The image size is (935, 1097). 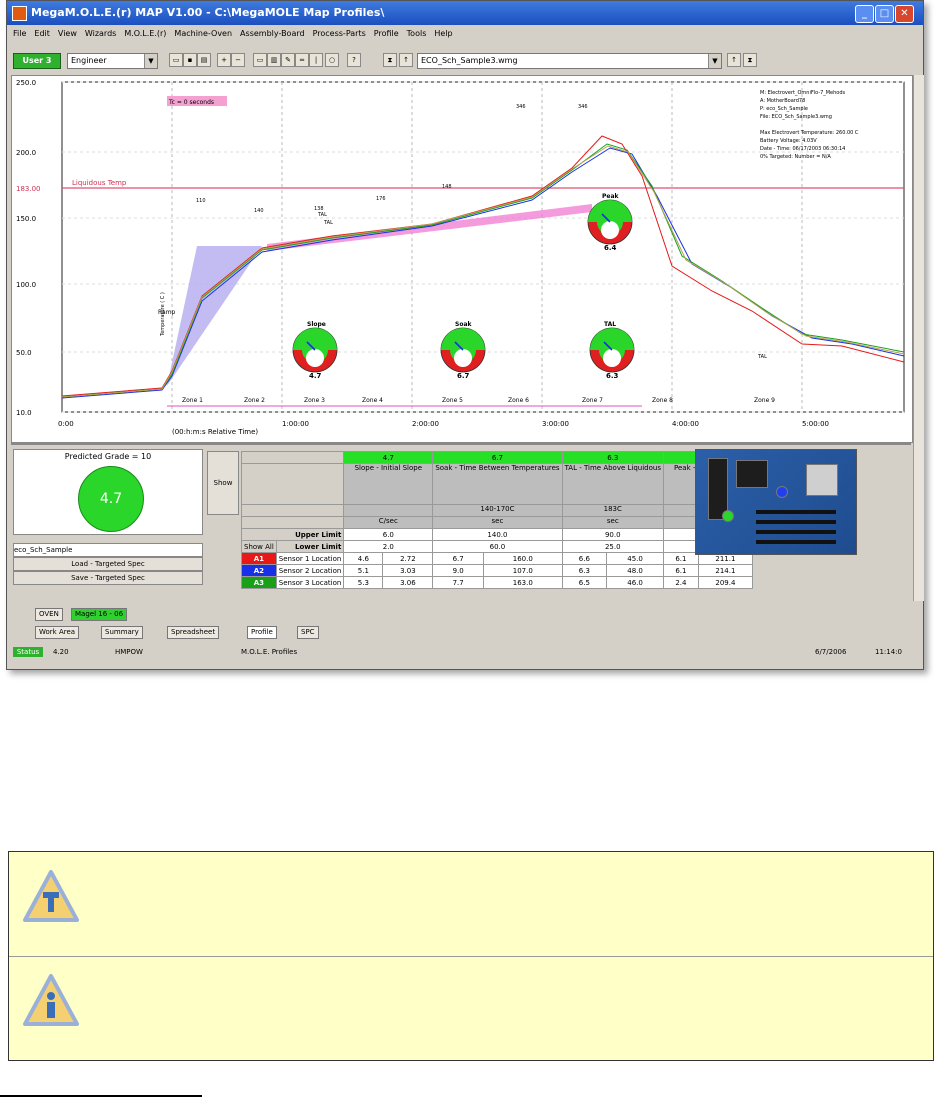 I want to click on open-folder-icon: ▭, so click(x=176, y=60).